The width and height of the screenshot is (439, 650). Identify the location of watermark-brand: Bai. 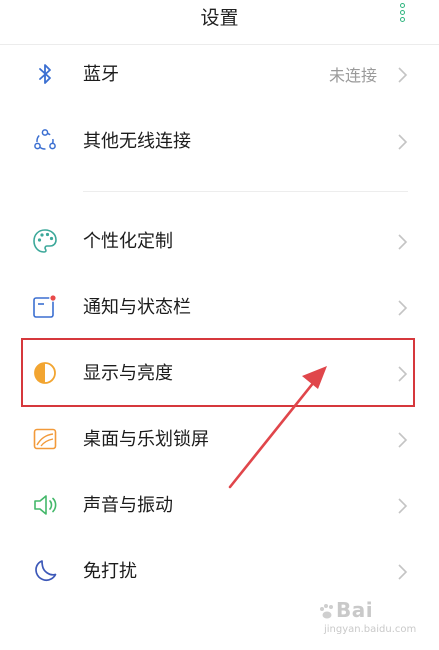
(355, 610).